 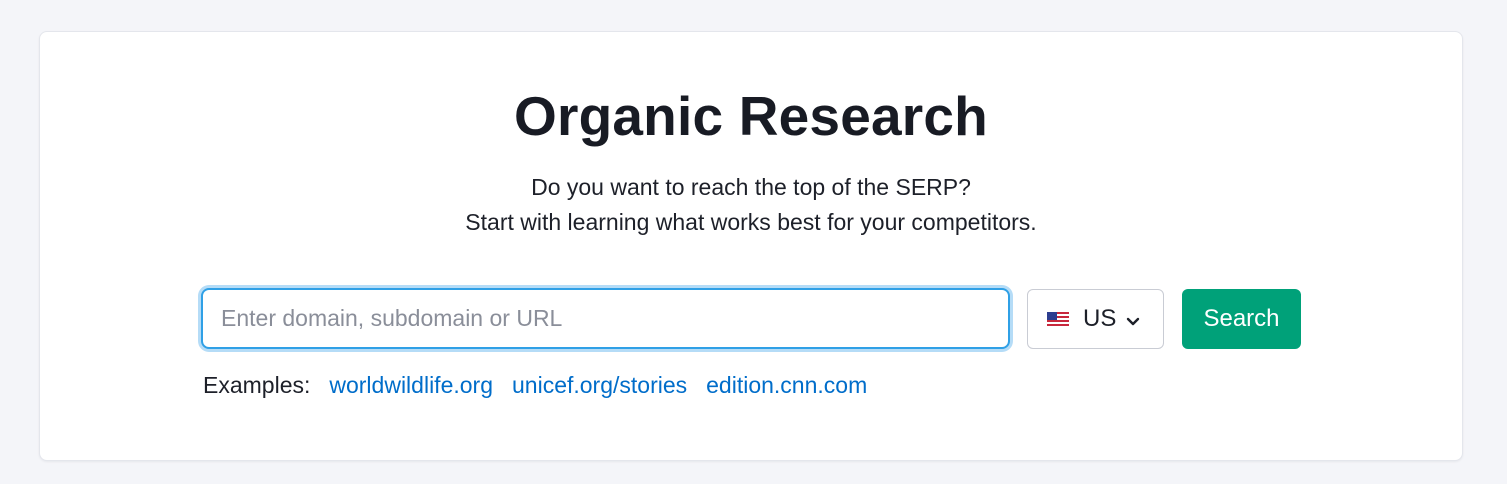 I want to click on example-link-cnn: edition.cnn.com, so click(x=786, y=385).